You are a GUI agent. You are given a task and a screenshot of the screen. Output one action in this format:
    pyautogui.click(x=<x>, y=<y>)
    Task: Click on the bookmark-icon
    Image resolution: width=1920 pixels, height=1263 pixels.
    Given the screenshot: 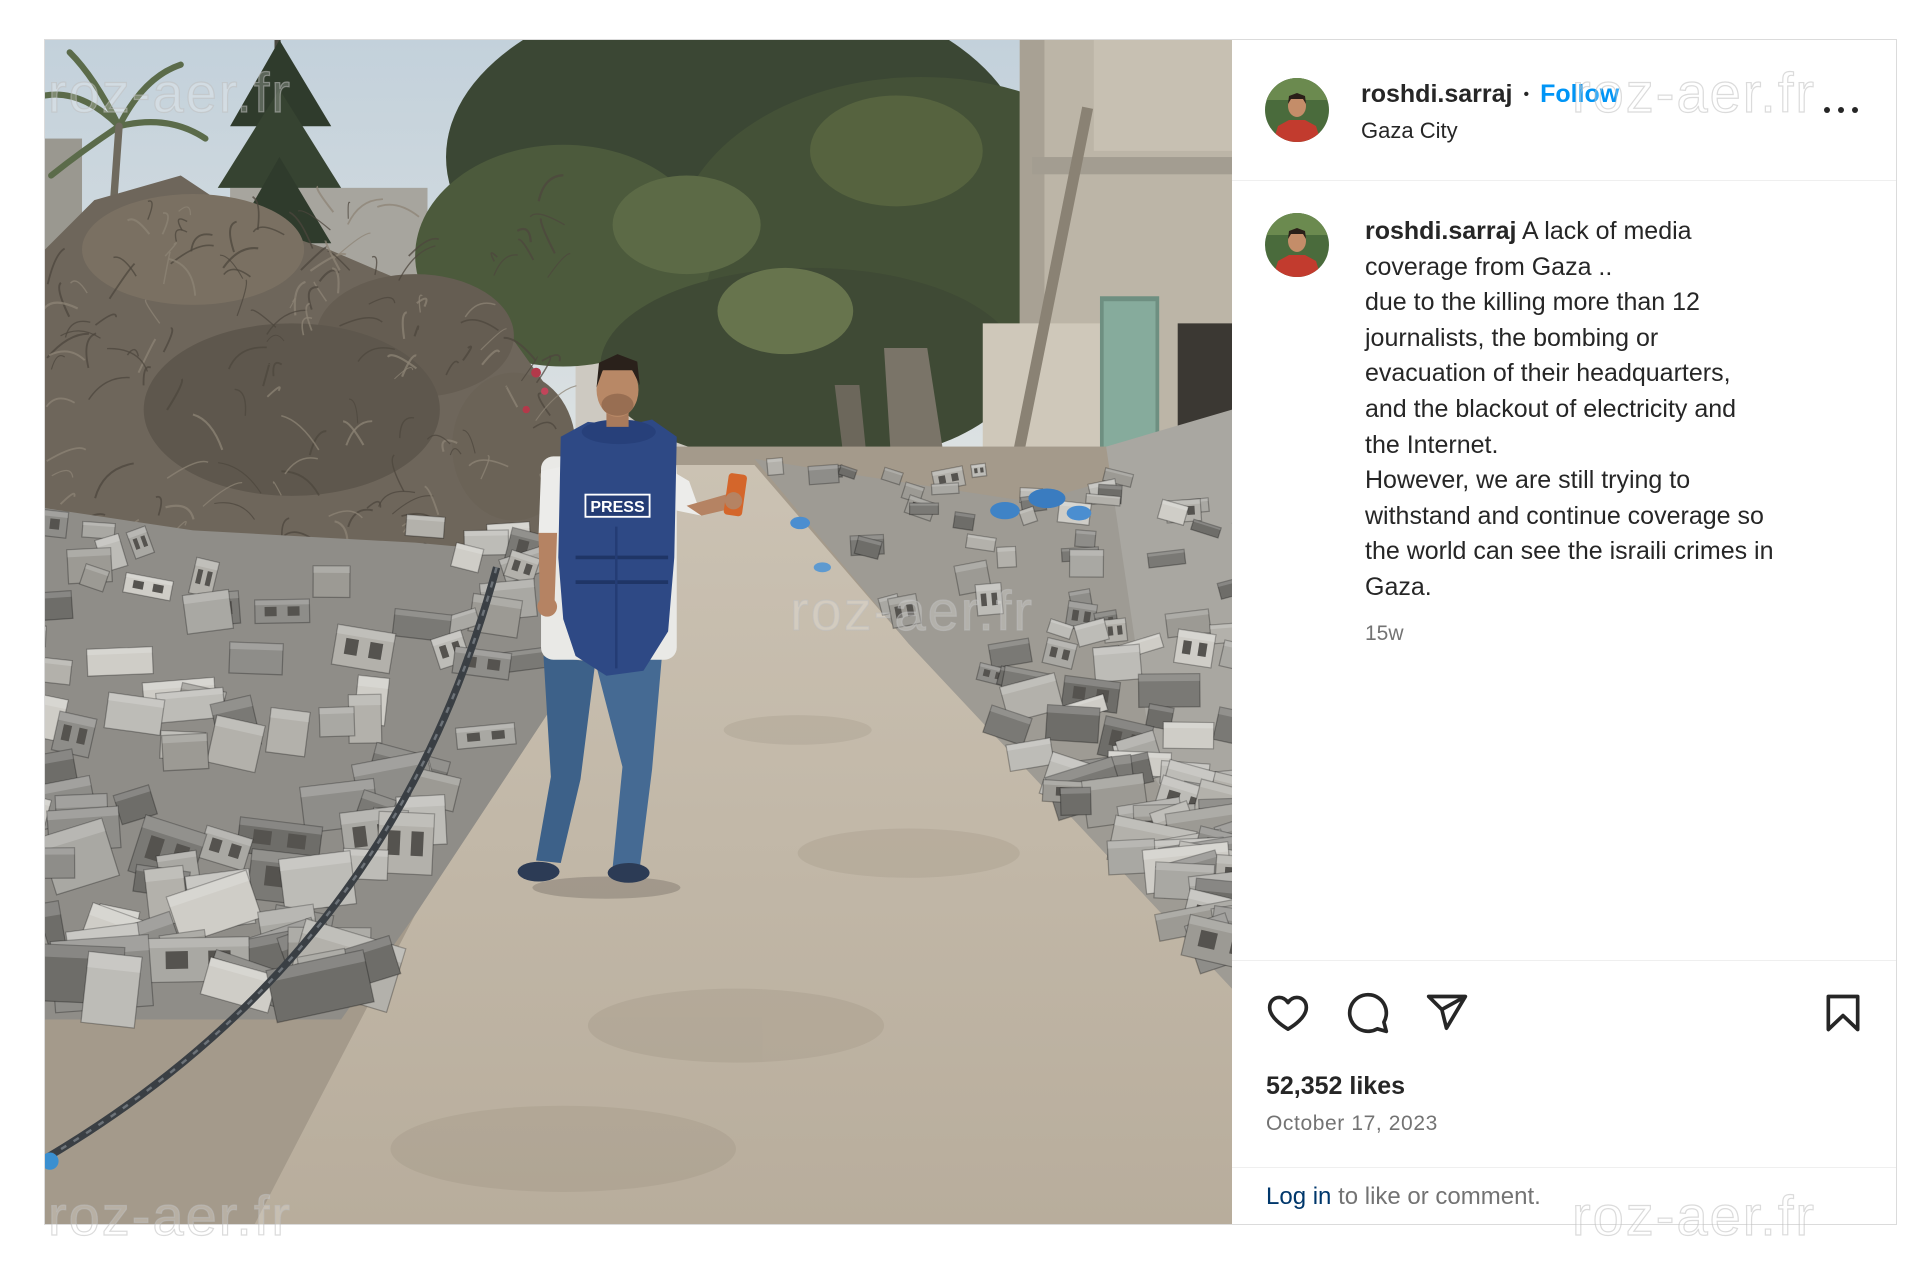 What is the action you would take?
    pyautogui.click(x=1843, y=1013)
    